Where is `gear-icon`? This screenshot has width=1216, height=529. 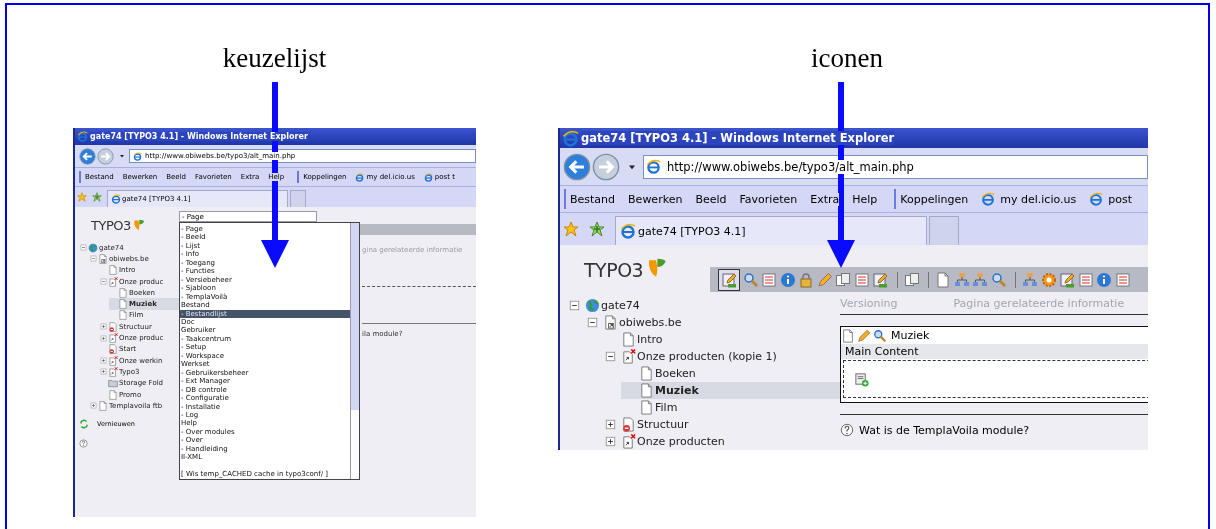
gear-icon is located at coordinates (1048, 279).